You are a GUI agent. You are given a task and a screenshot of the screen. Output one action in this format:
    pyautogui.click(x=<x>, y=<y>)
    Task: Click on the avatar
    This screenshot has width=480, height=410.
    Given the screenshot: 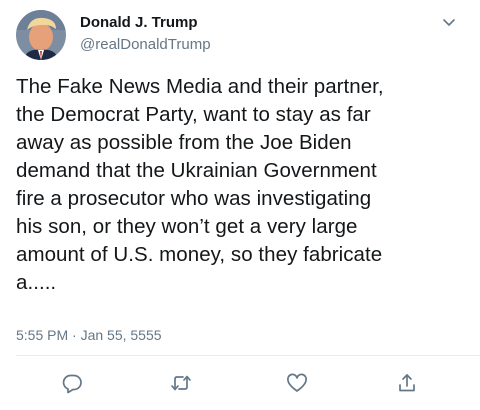 What is the action you would take?
    pyautogui.click(x=41, y=35)
    